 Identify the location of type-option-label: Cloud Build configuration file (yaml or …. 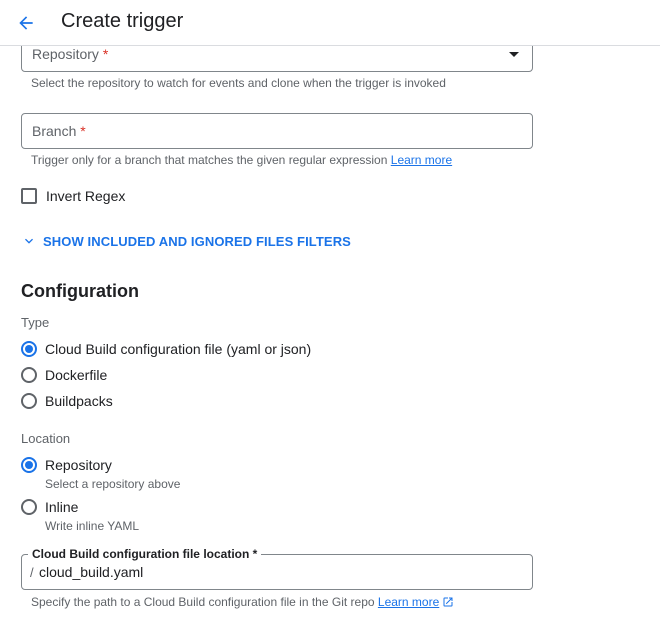
(178, 349).